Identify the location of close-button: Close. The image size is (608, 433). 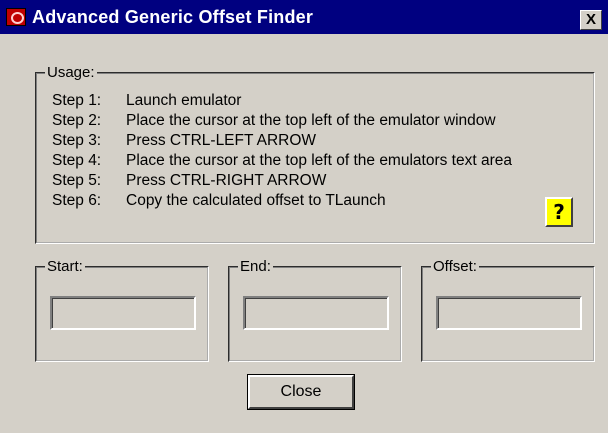
(301, 392).